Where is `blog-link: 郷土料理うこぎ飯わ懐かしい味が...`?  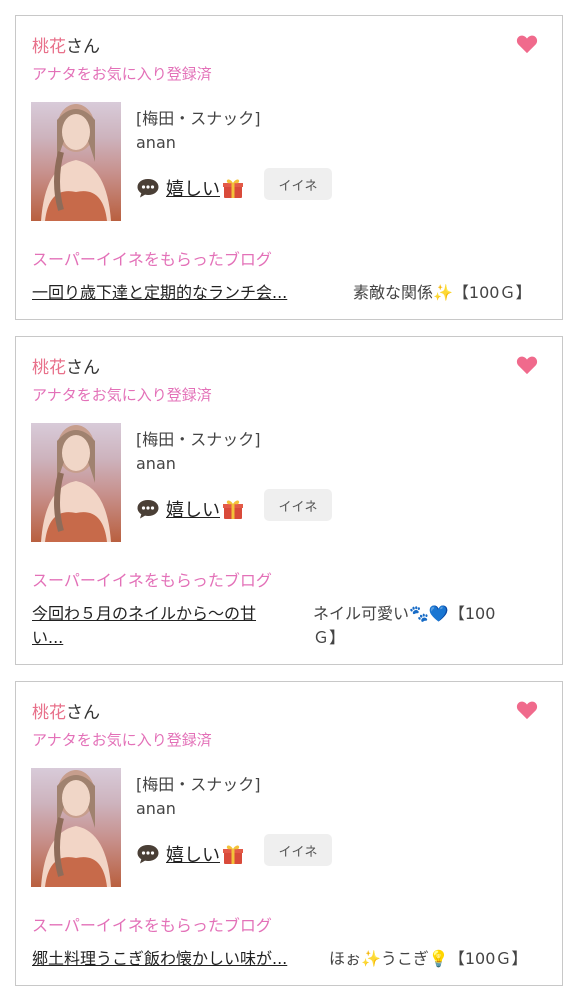 blog-link: 郷土料理うこぎ飯わ懐かしい味が... is located at coordinates (159, 959).